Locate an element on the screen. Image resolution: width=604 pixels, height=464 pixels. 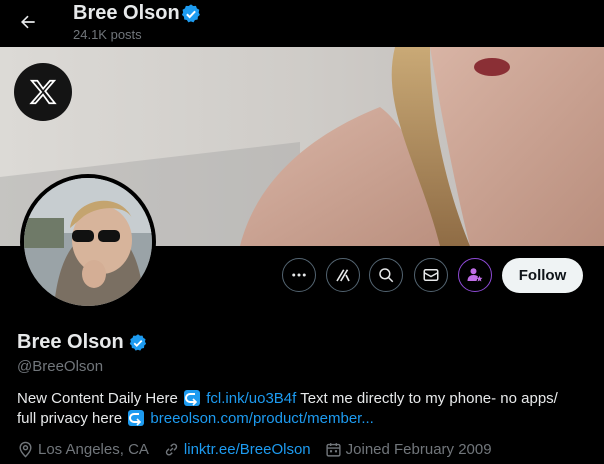
x-logo-icon is located at coordinates (43, 92).